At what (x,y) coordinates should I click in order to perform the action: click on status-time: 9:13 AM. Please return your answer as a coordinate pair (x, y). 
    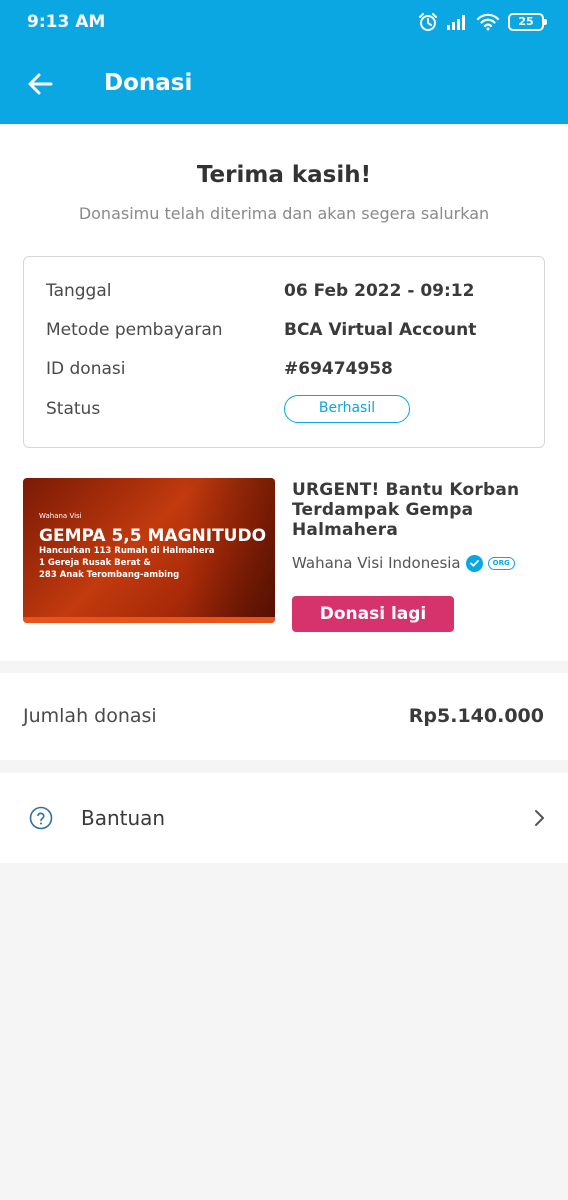
    Looking at the image, I should click on (66, 22).